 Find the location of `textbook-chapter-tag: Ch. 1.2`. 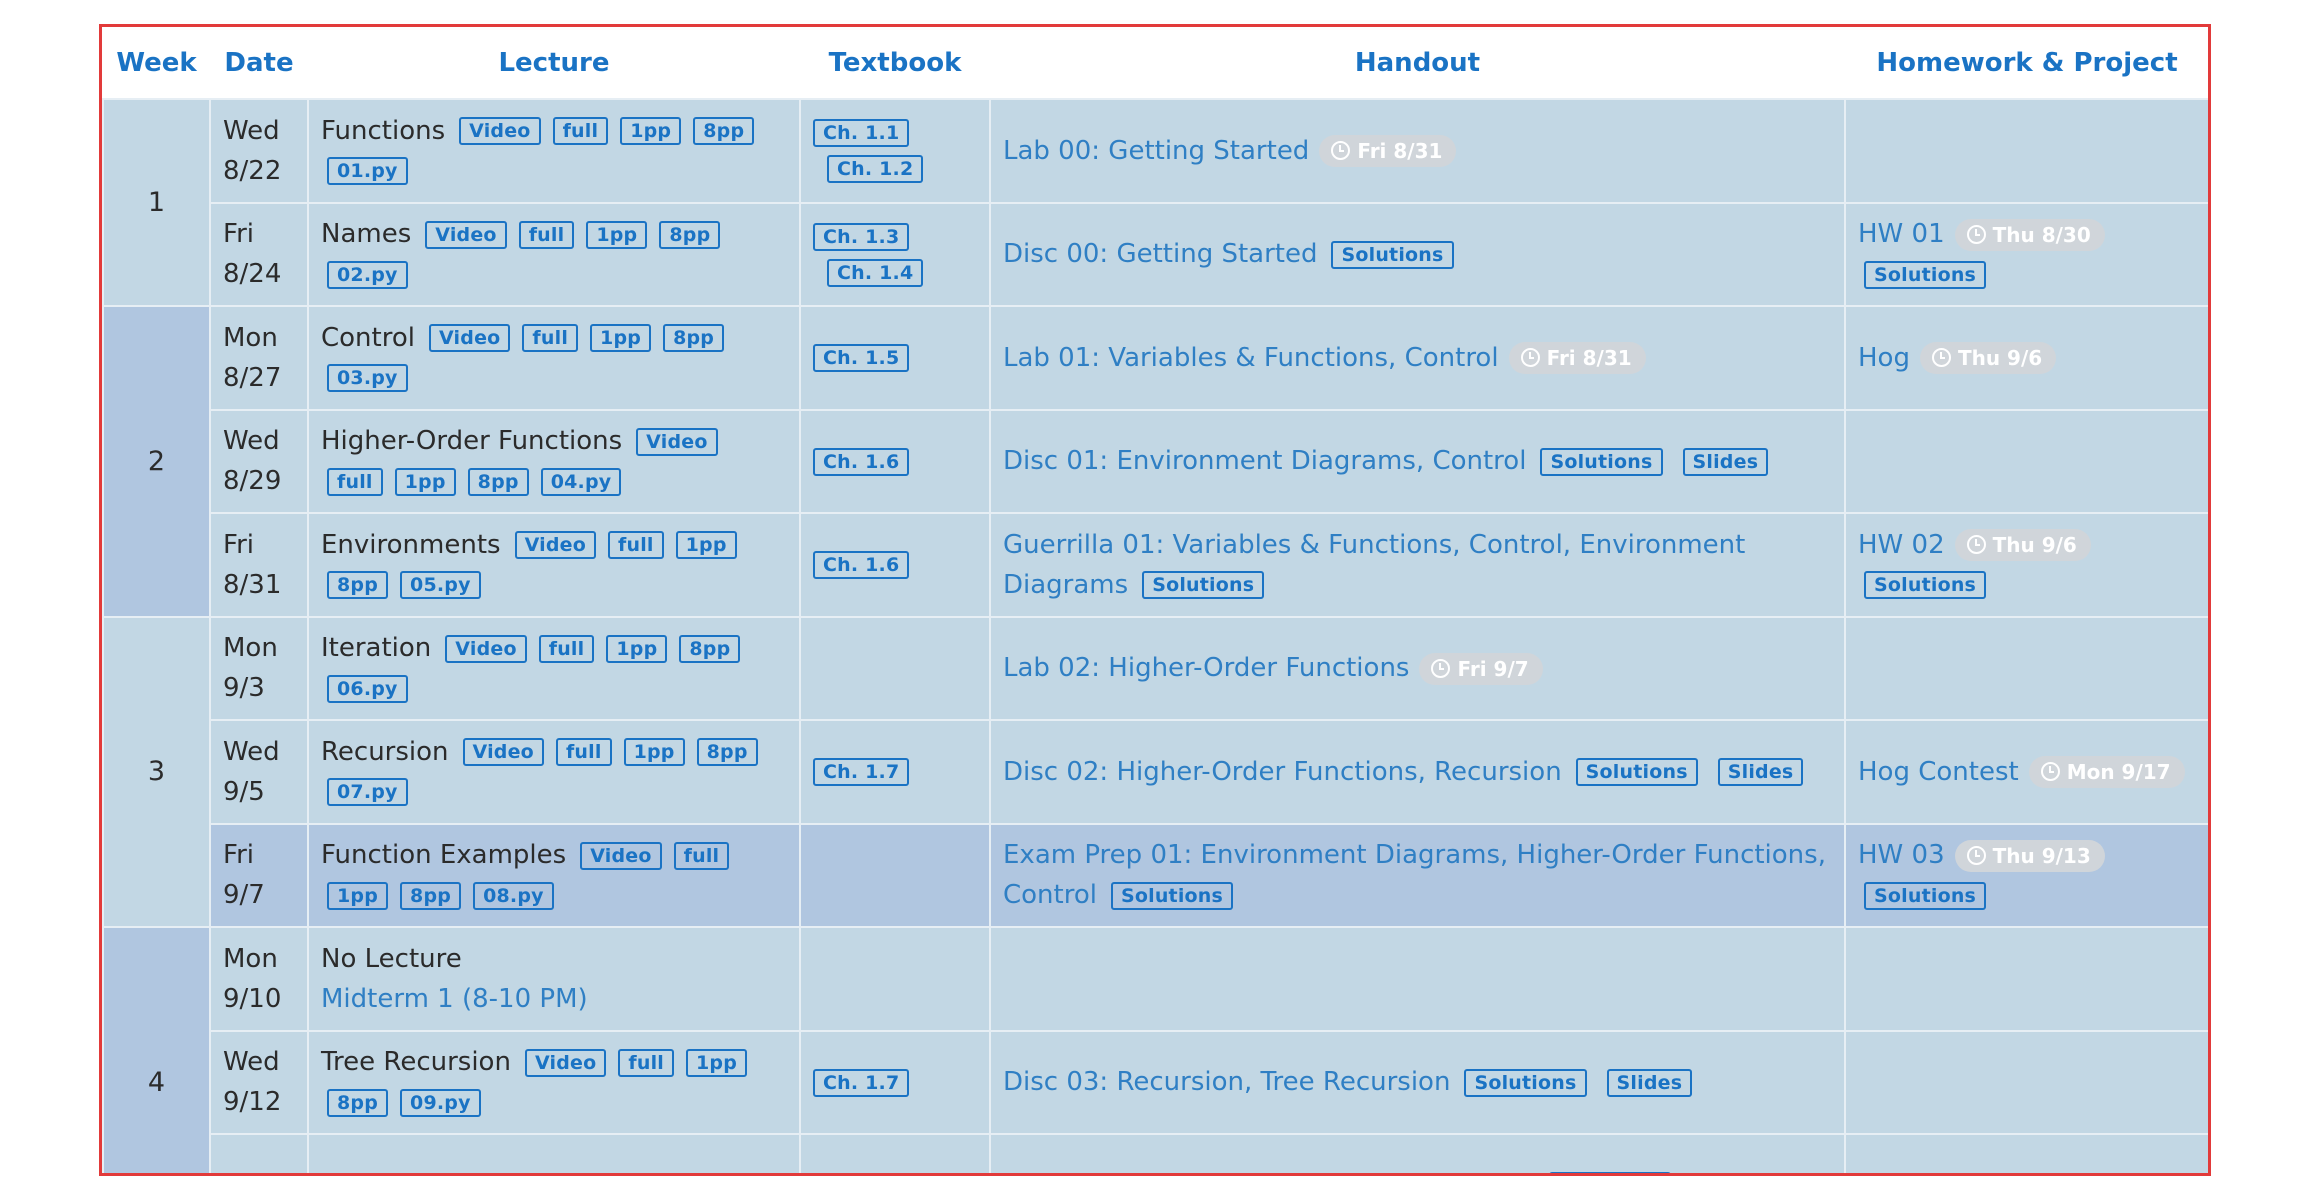

textbook-chapter-tag: Ch. 1.2 is located at coordinates (875, 169).